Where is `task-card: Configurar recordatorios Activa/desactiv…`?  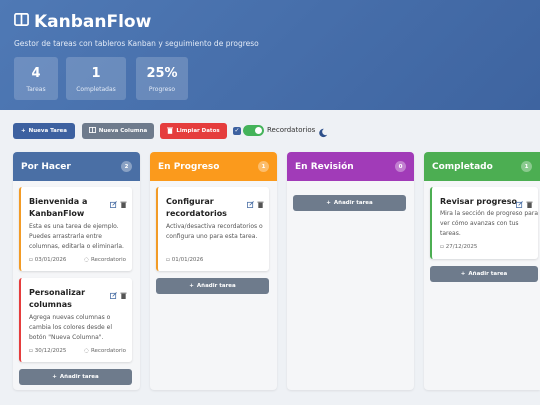
task-card: Configurar recordatorios Activa/desactiv… is located at coordinates (212, 229).